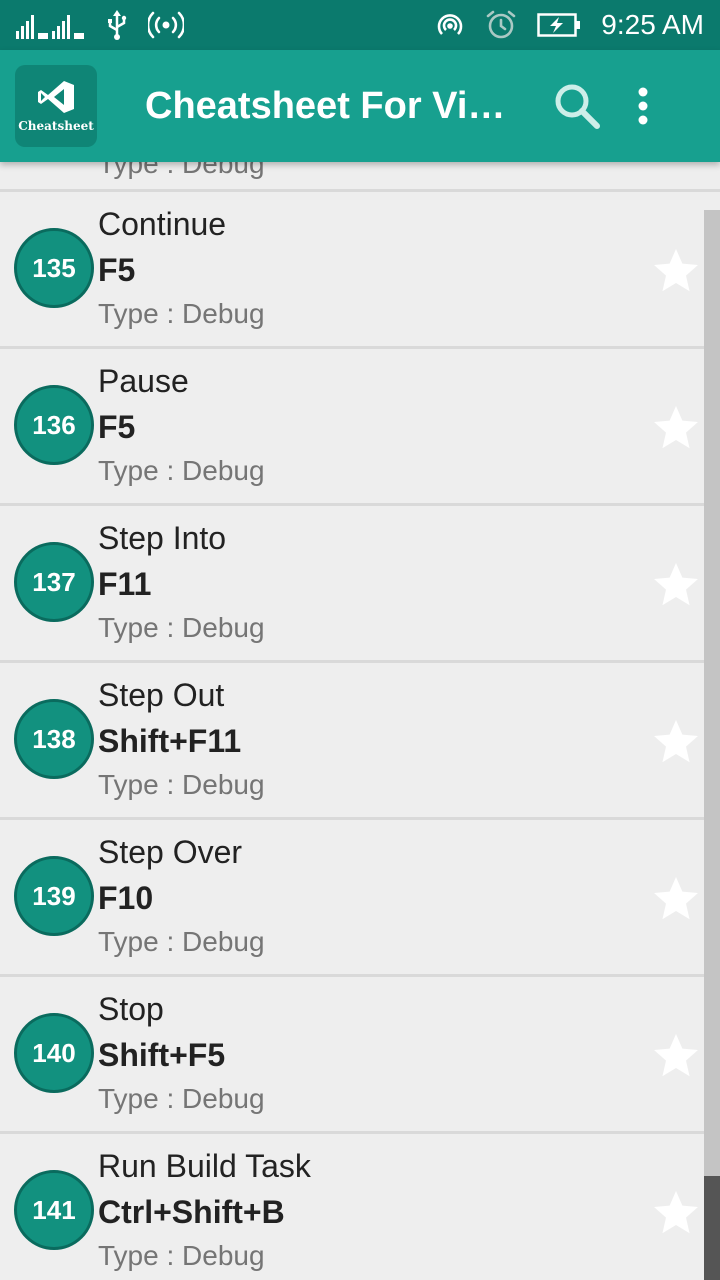 The image size is (720, 1280). I want to click on more-vert-icon, so click(643, 106).